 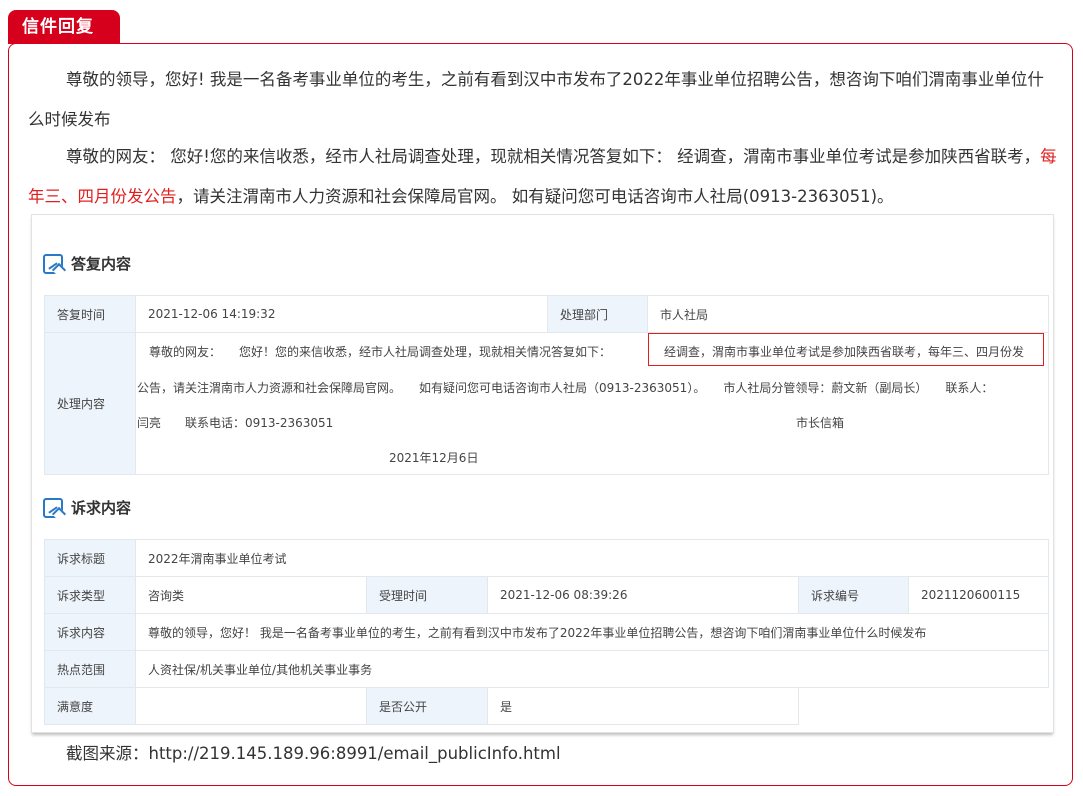 What do you see at coordinates (90, 669) in the screenshot?
I see `request-hot-label: 热点范围` at bounding box center [90, 669].